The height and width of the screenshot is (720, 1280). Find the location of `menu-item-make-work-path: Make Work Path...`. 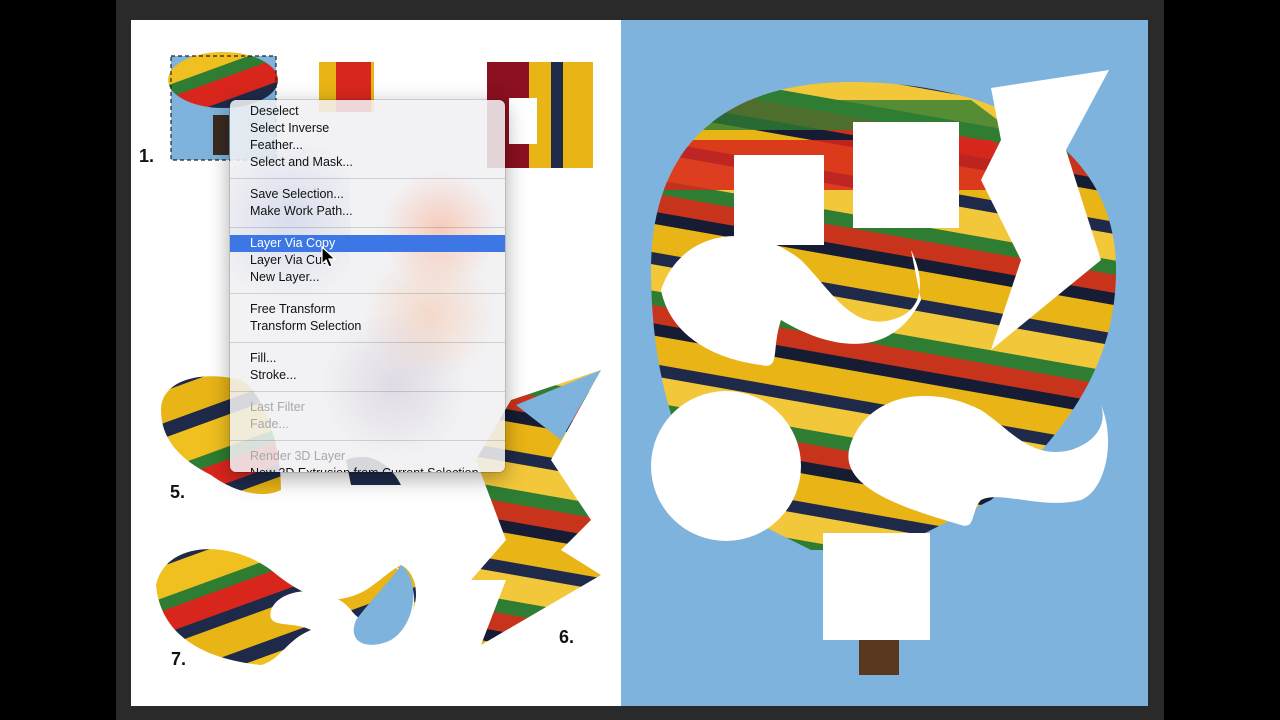

menu-item-make-work-path: Make Work Path... is located at coordinates (367, 211).